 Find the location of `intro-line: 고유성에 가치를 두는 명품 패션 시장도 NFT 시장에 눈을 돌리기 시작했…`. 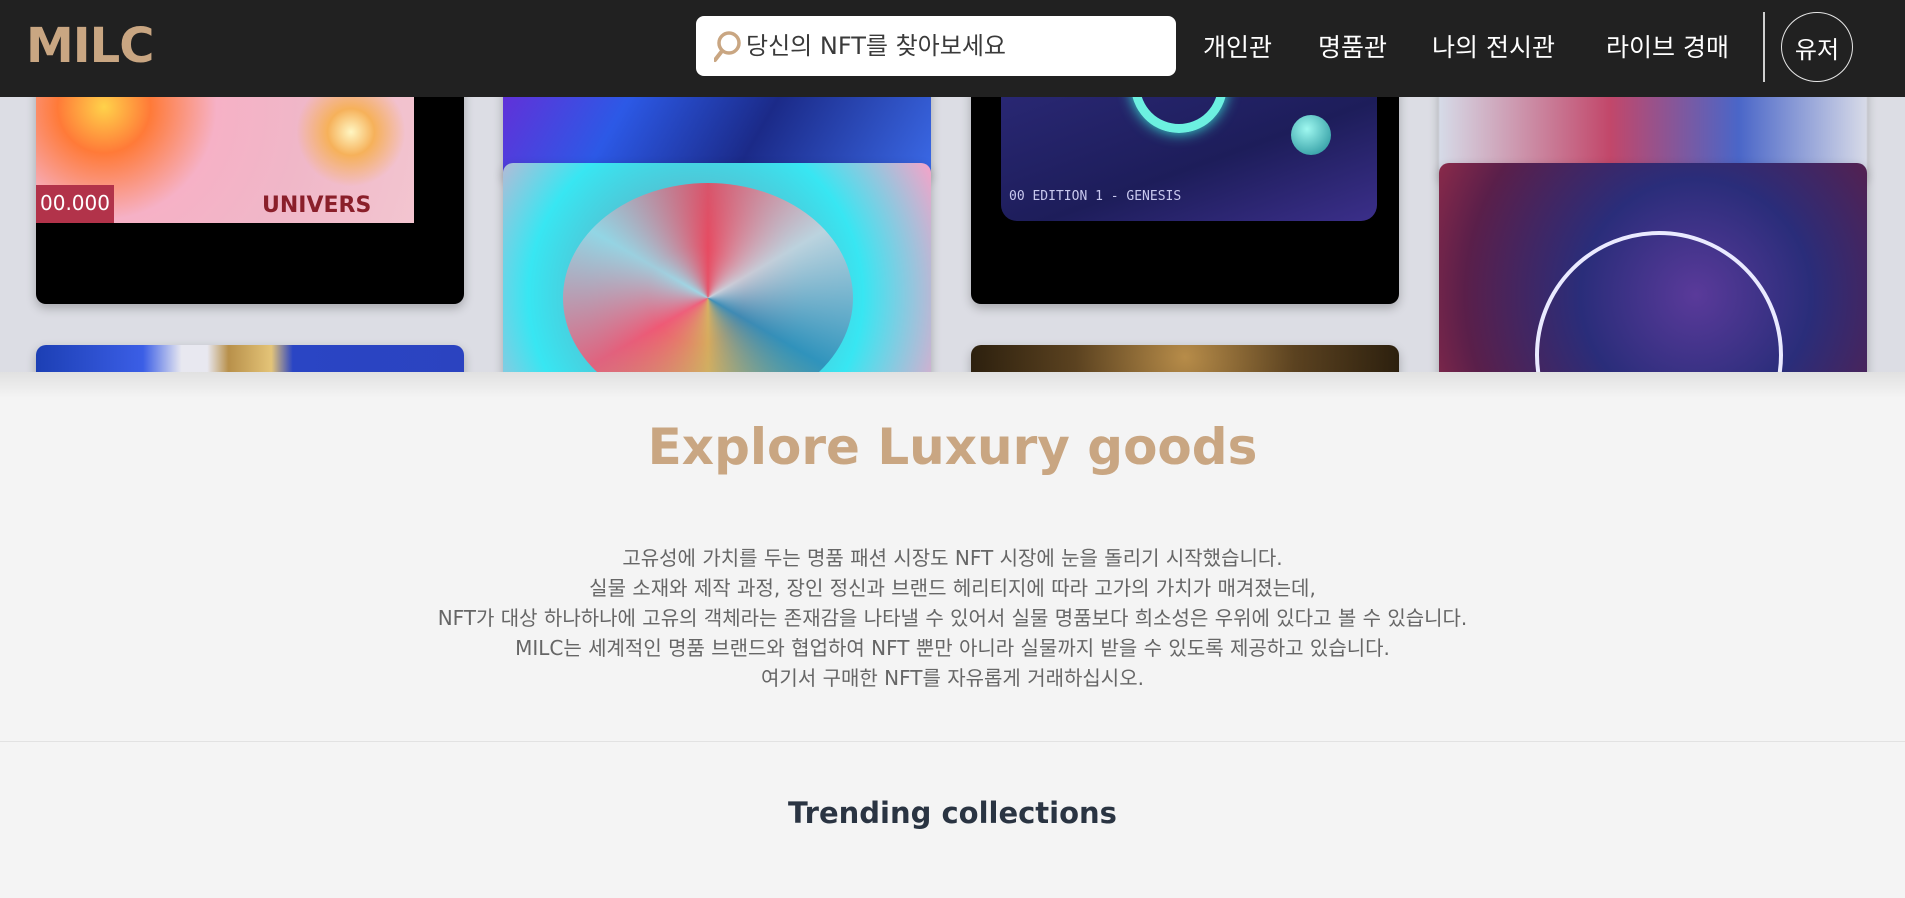

intro-line: 고유성에 가치를 두는 명품 패션 시장도 NFT 시장에 눈을 돌리기 시작했… is located at coordinates (952, 558).